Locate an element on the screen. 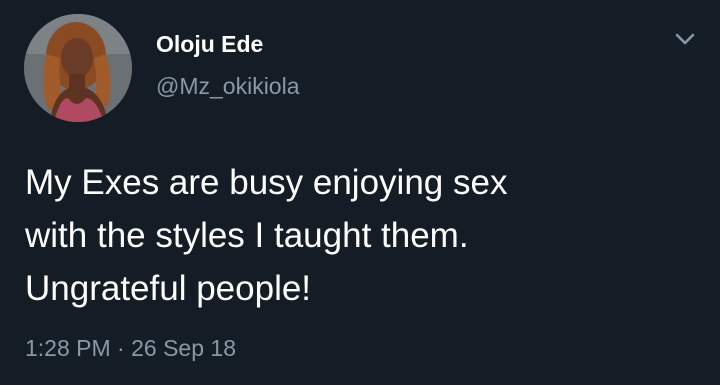  tweet-timestamp: 1:28 PM · 26 Sep 18 is located at coordinates (130, 348).